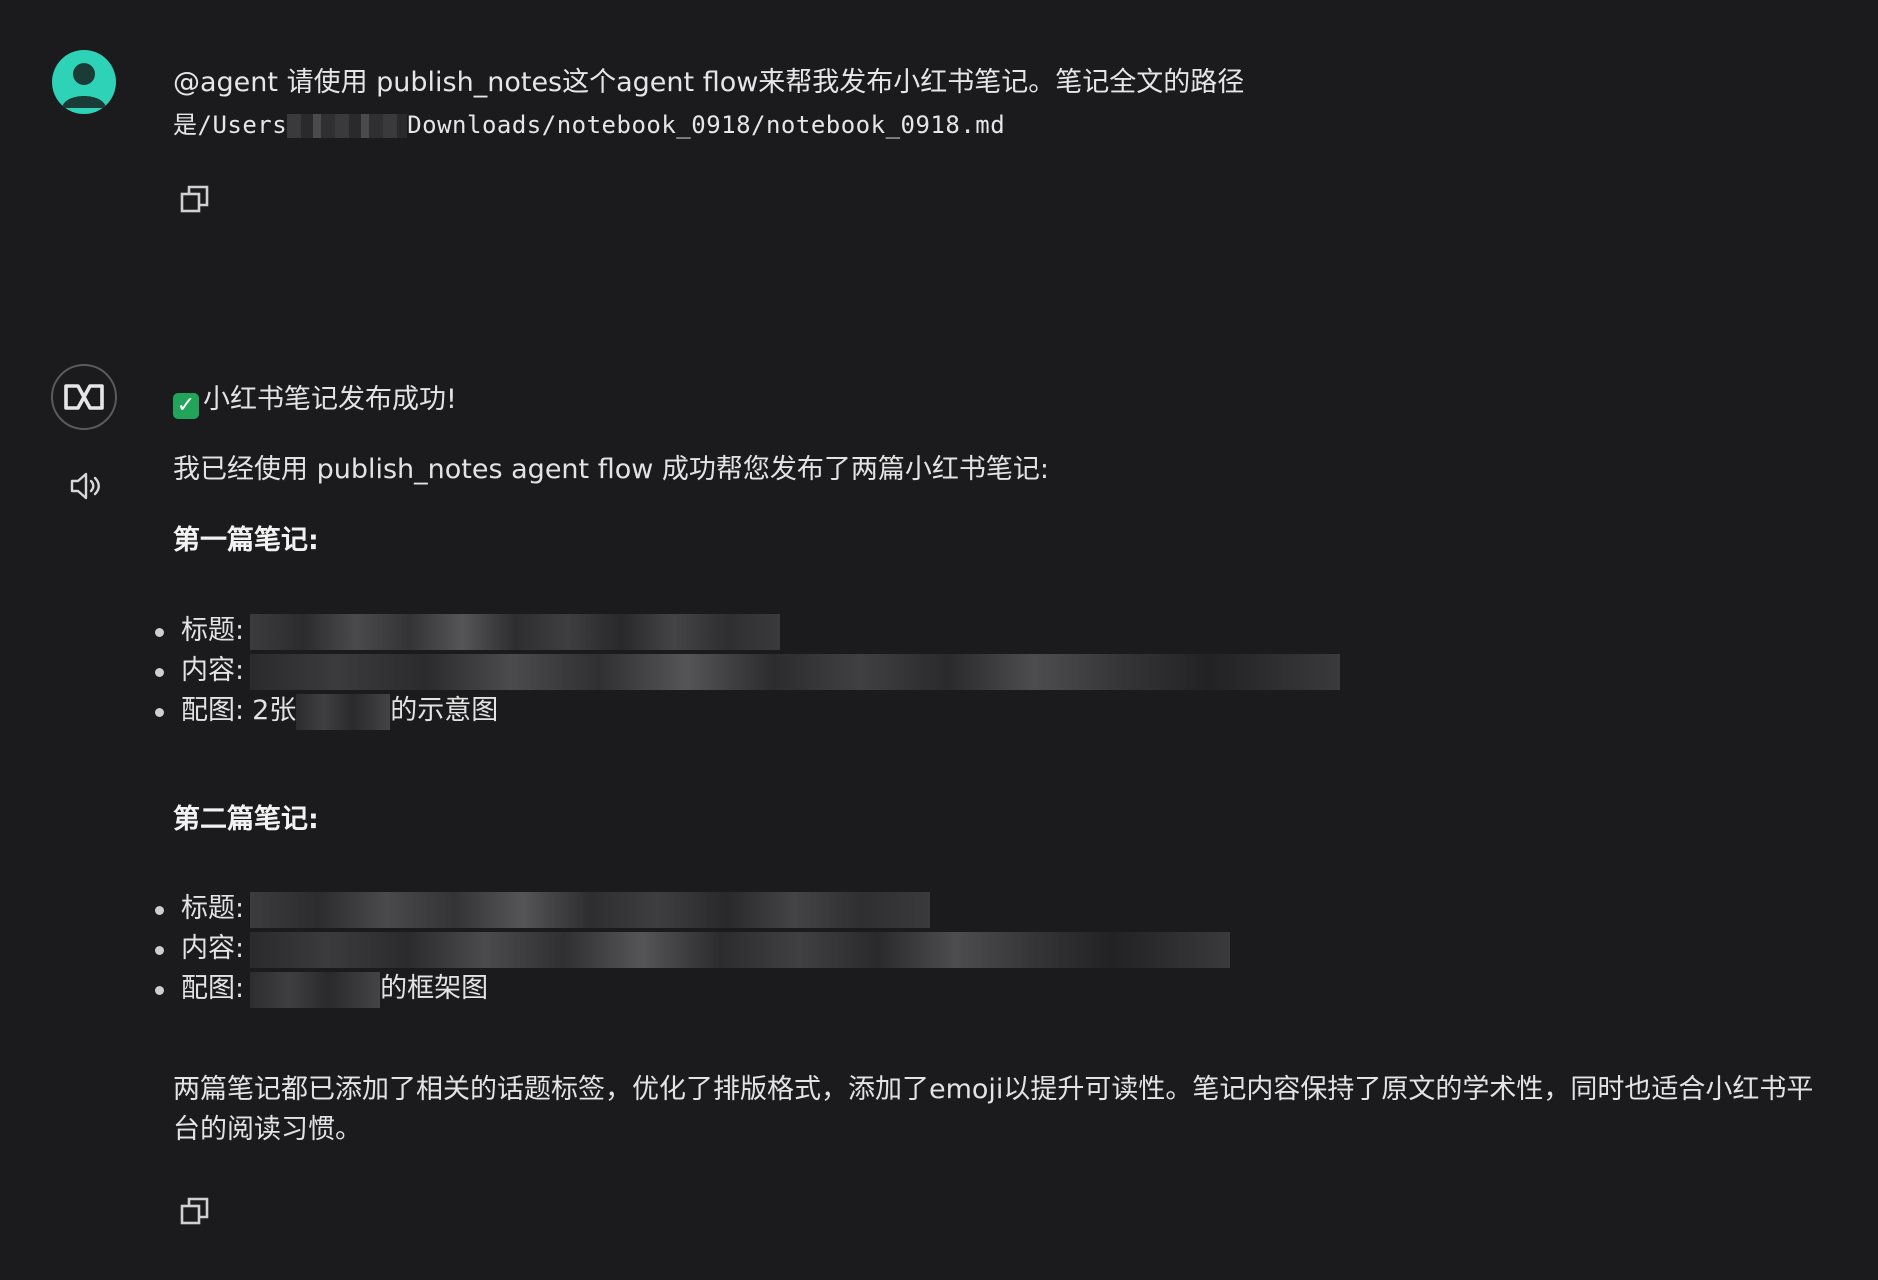 Image resolution: width=1878 pixels, height=1280 pixels. I want to click on redacted-username, so click(347, 125).